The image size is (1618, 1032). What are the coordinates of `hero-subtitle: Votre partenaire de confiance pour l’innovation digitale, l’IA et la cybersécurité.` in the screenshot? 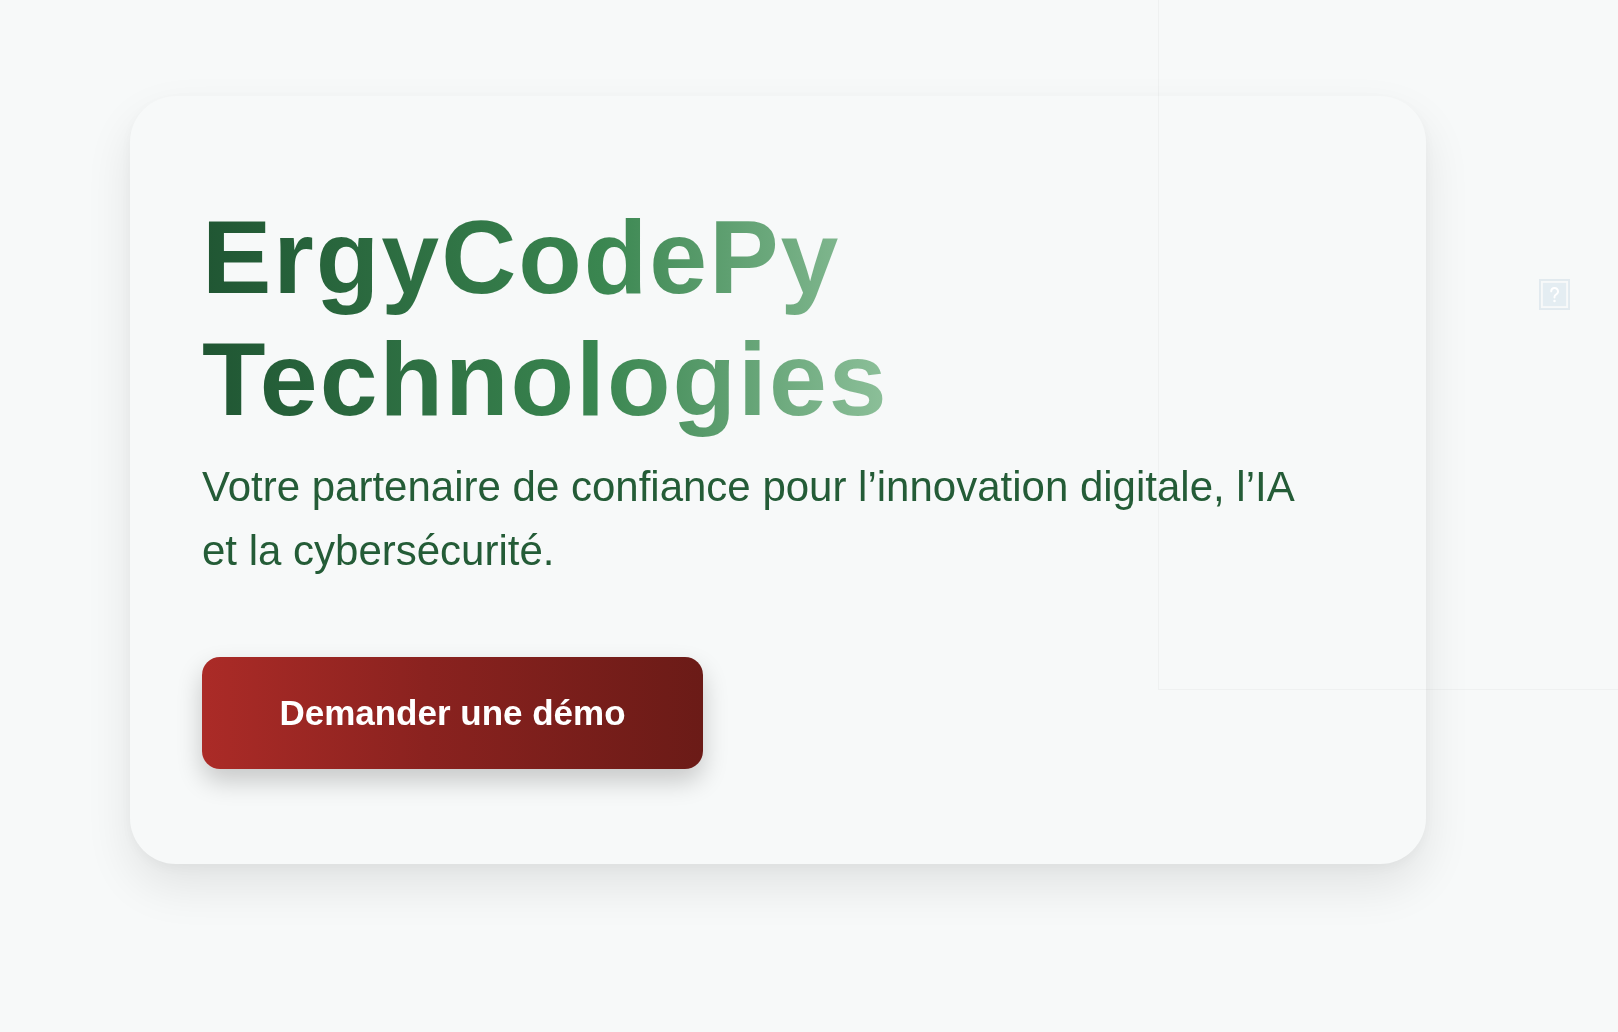 It's located at (748, 519).